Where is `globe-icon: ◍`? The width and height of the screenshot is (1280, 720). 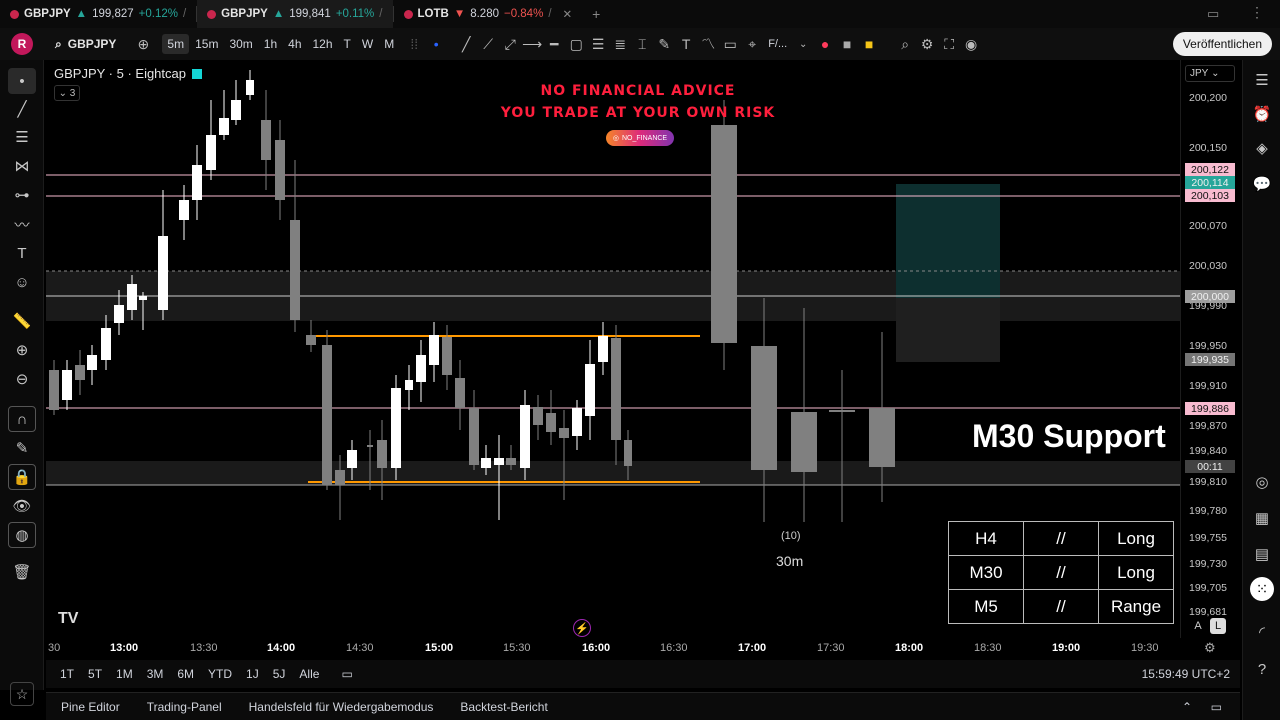 globe-icon: ◍ is located at coordinates (22, 535).